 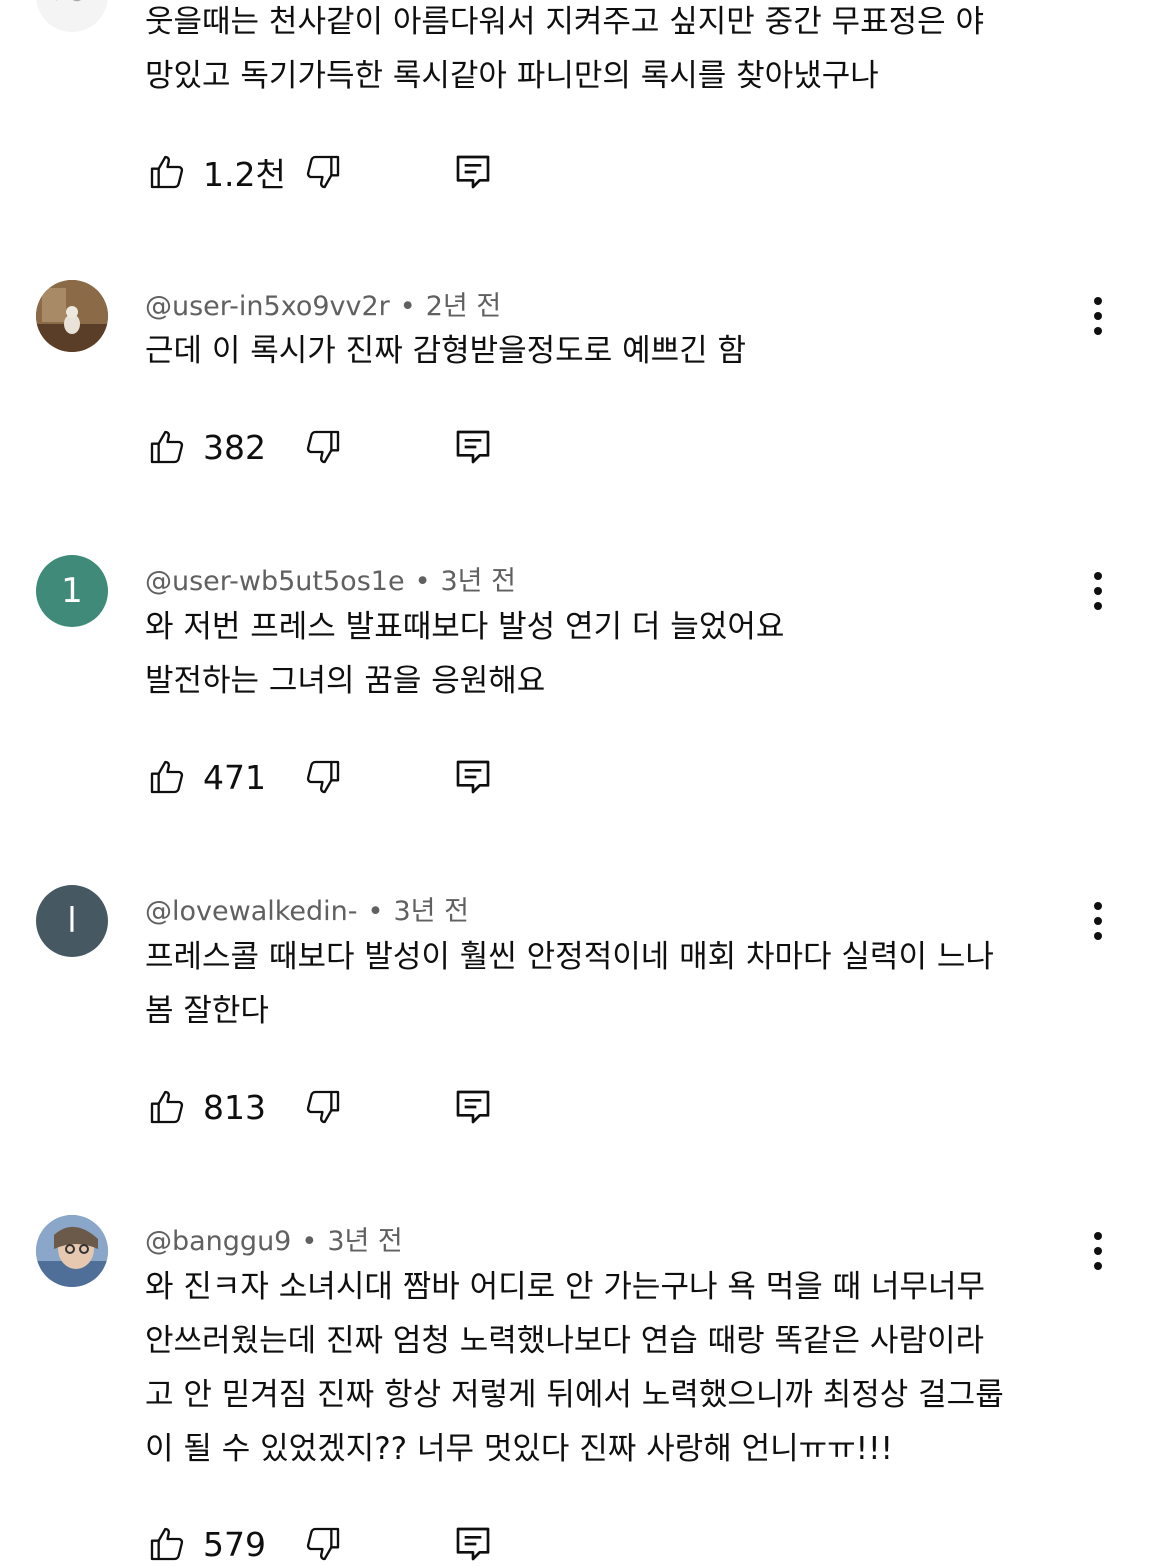 I want to click on cat-photo-icon, so click(x=72, y=316).